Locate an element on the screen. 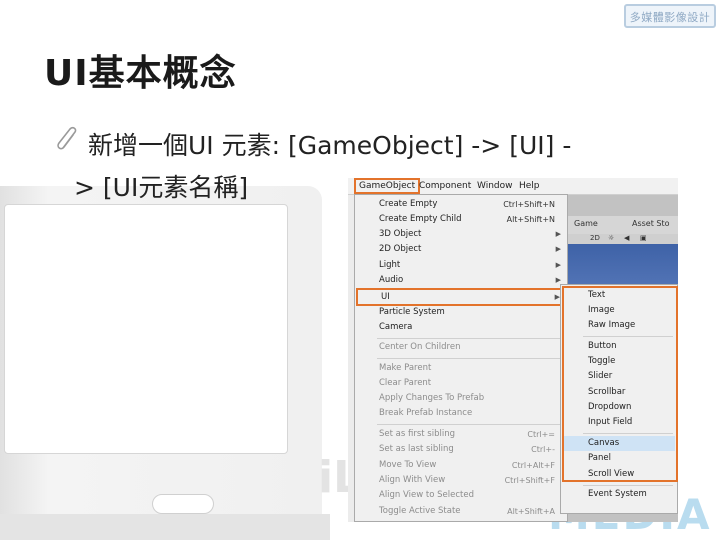 The width and height of the screenshot is (720, 540). menu-item-set-as-last-sibling: Set as last sibling Ctrl+- is located at coordinates (462, 449).